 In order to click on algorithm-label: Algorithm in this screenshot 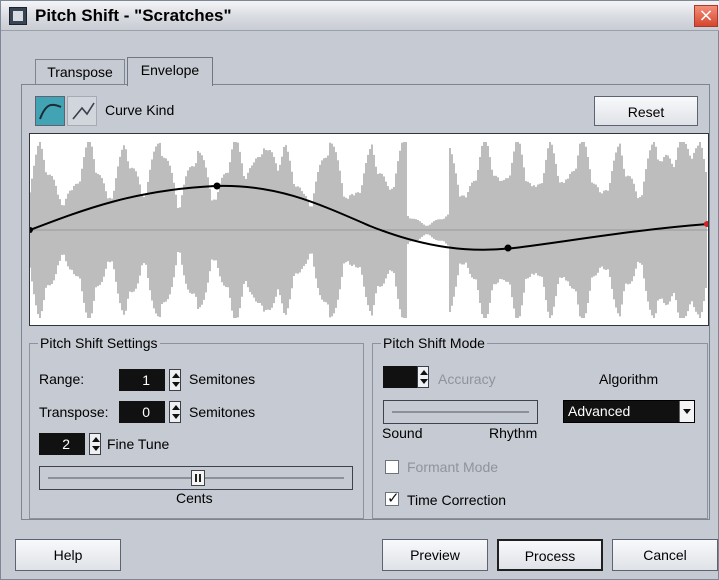, I will do `click(629, 379)`.